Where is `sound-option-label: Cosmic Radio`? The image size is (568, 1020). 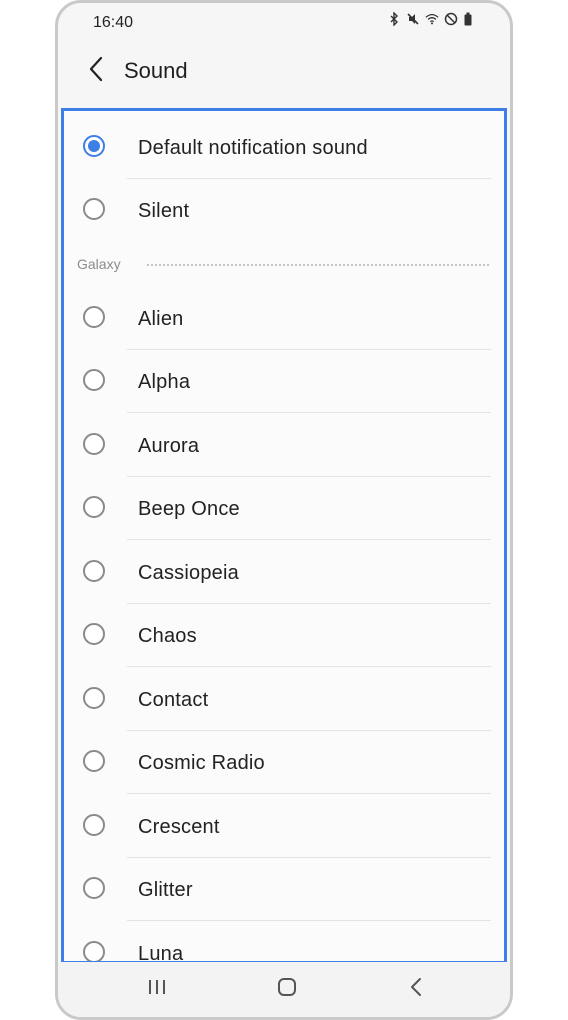 sound-option-label: Cosmic Radio is located at coordinates (201, 763).